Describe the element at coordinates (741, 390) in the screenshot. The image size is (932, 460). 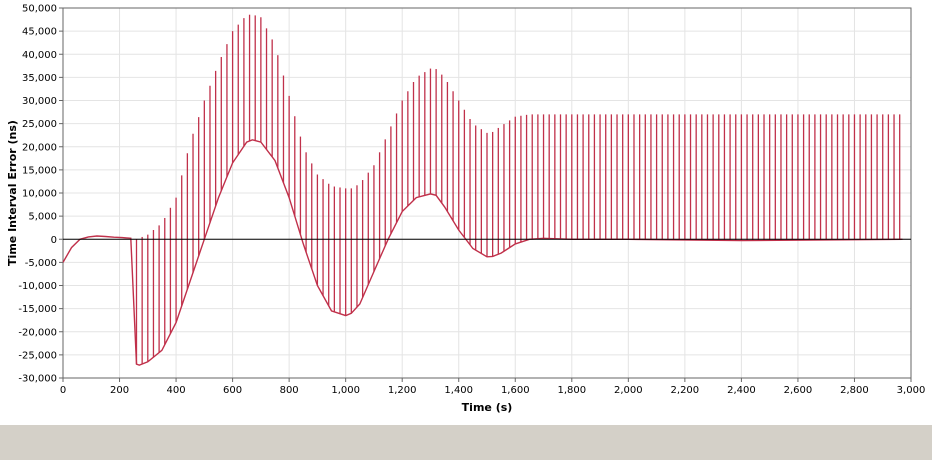
I see `x-tick-label: 2,400` at that location.